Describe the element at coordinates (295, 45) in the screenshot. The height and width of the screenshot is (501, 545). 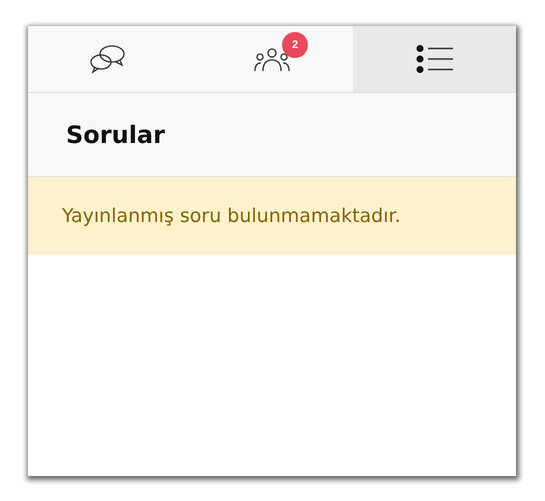
I see `count-badge: 2` at that location.